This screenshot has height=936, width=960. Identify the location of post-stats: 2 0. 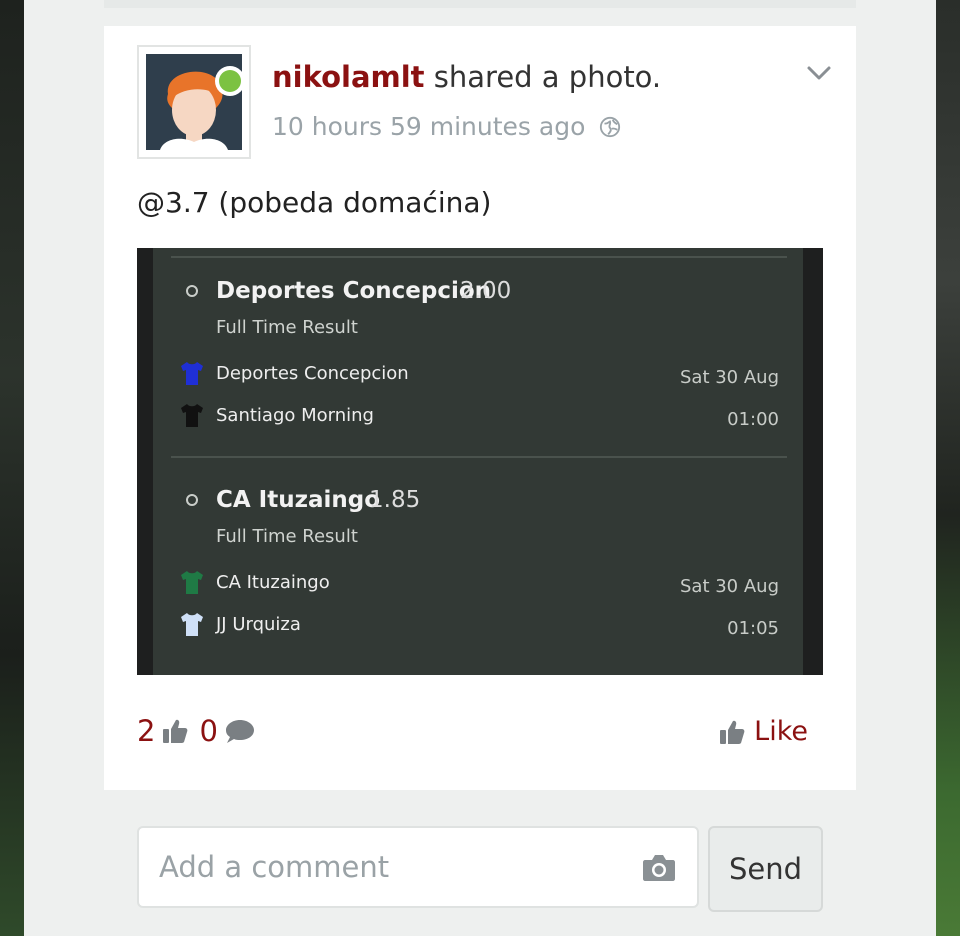
(201, 731).